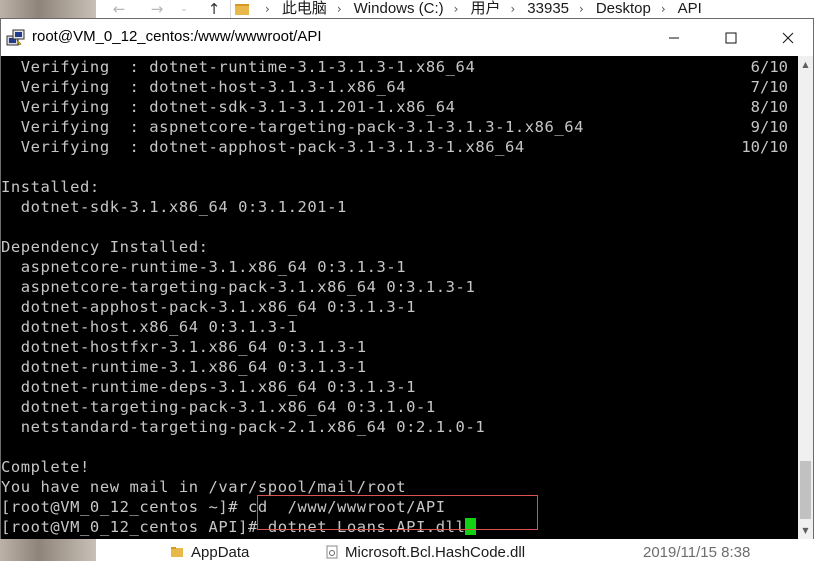 The height and width of the screenshot is (561, 814). I want to click on breadcrumb-users: 用户, so click(485, 9).